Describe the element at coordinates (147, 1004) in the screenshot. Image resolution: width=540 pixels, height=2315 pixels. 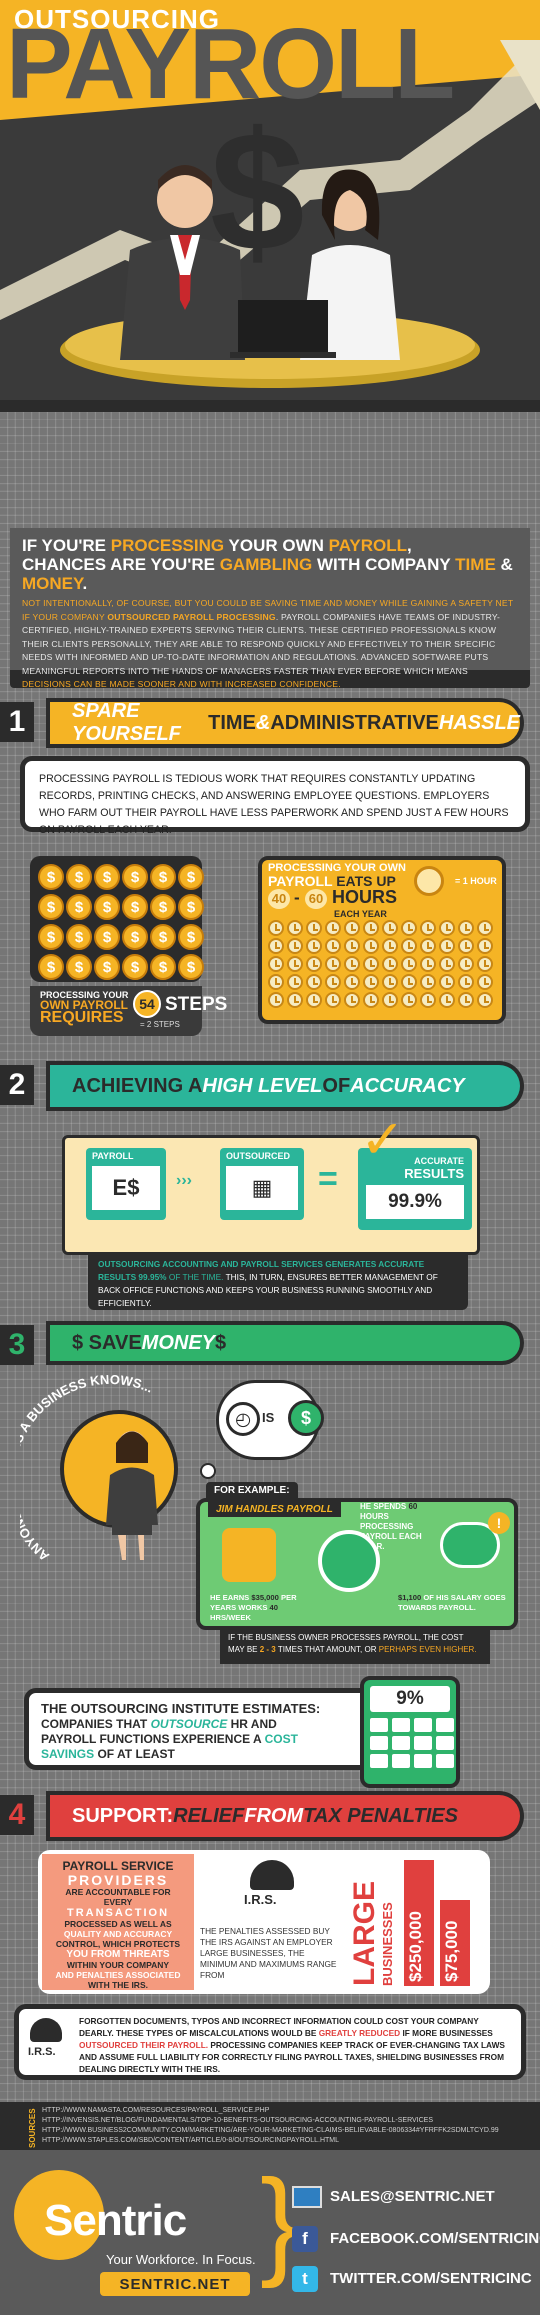
I see `steps-count: 54` at that location.